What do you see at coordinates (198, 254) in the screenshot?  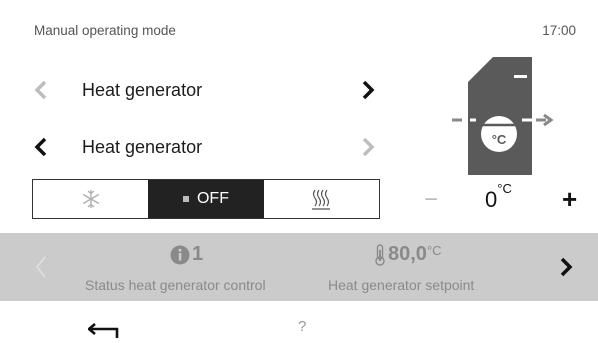 I see `status-control-value: 1` at bounding box center [198, 254].